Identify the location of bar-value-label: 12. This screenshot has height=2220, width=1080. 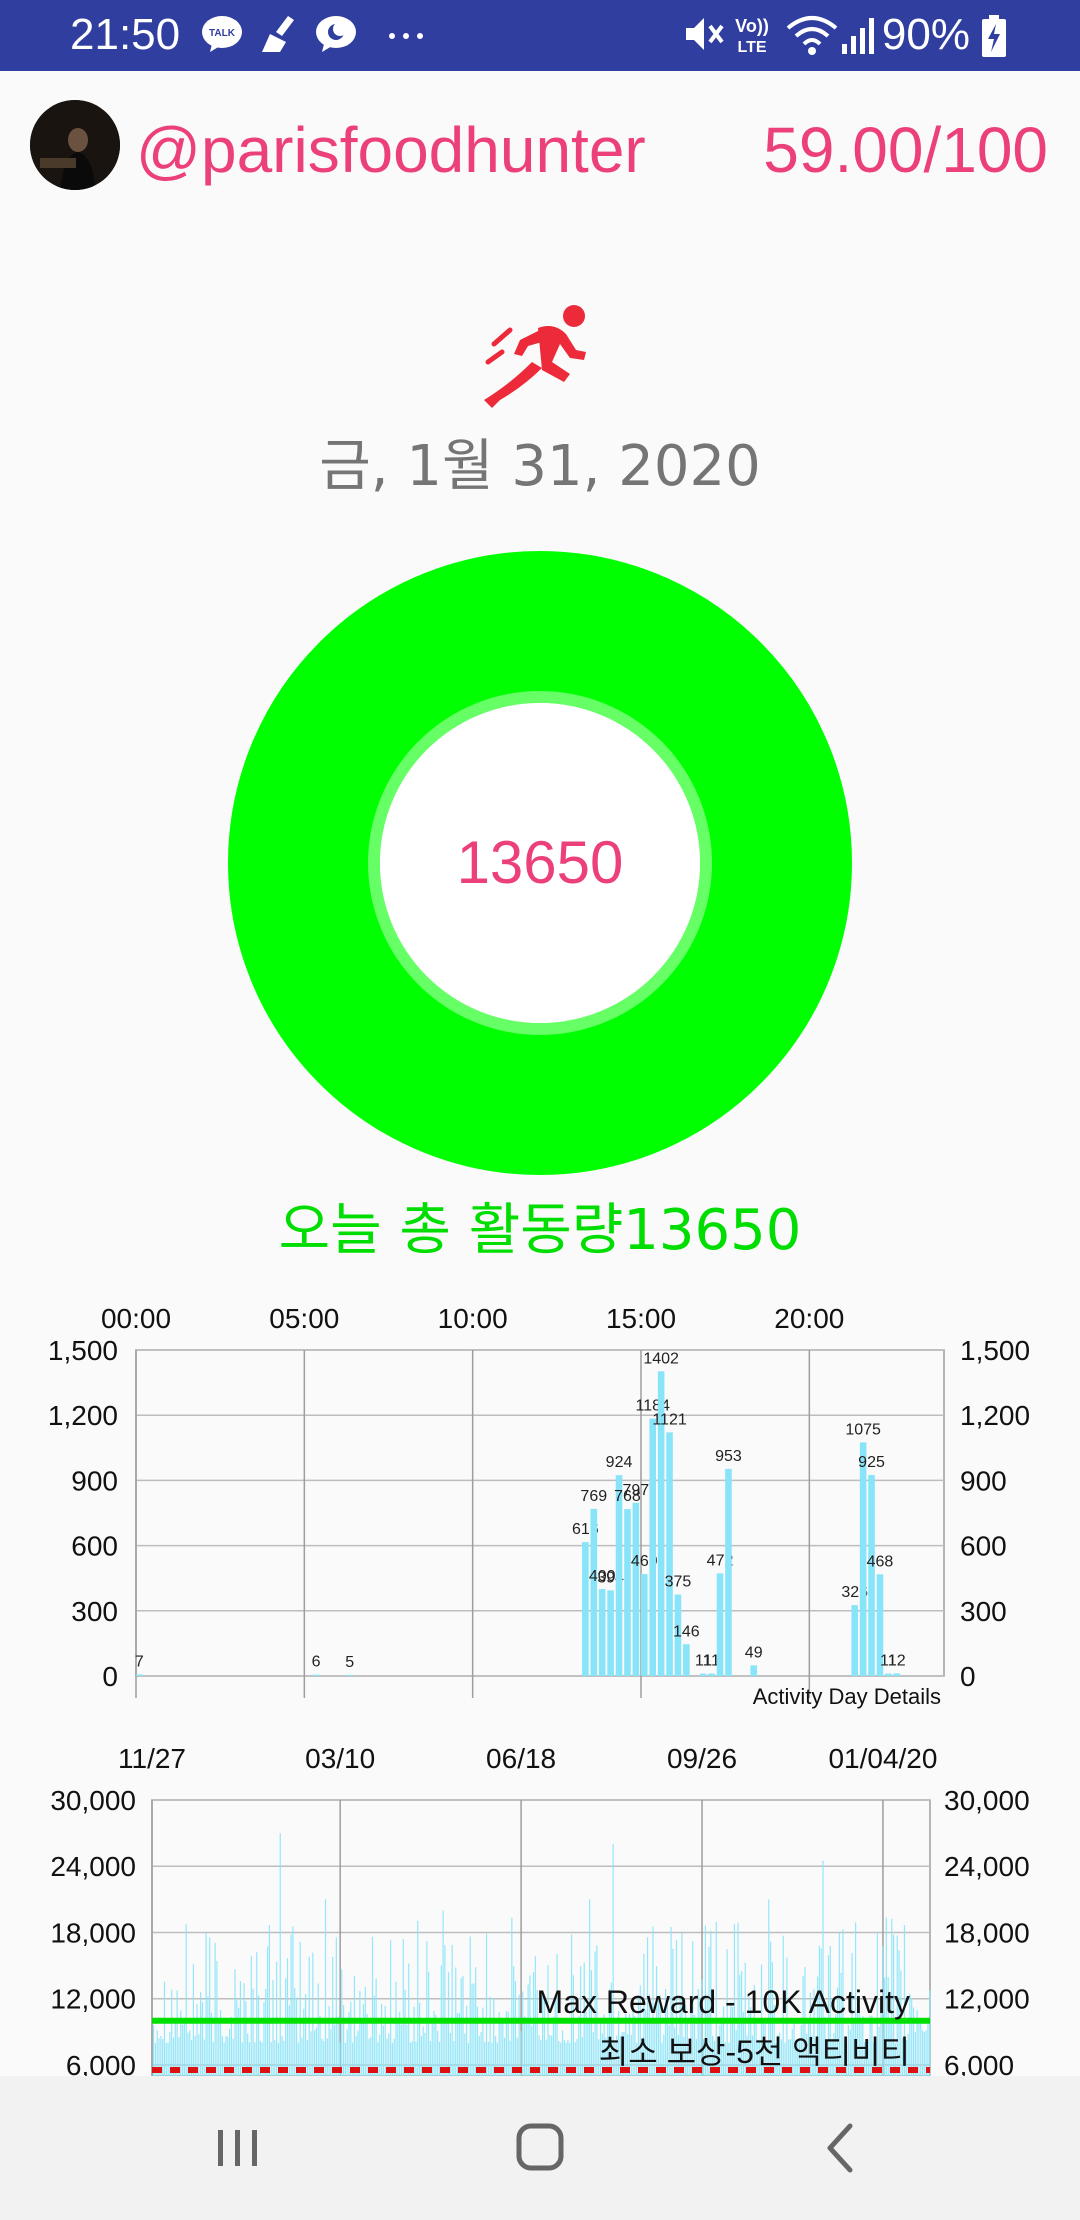
(897, 1660).